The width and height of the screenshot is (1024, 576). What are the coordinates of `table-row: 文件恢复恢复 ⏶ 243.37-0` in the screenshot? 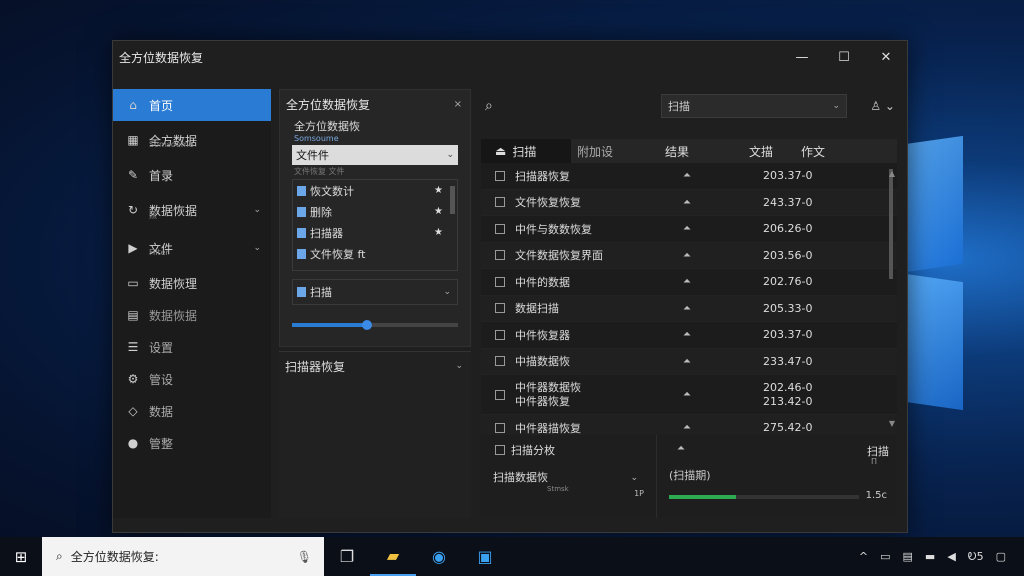 It's located at (689, 202).